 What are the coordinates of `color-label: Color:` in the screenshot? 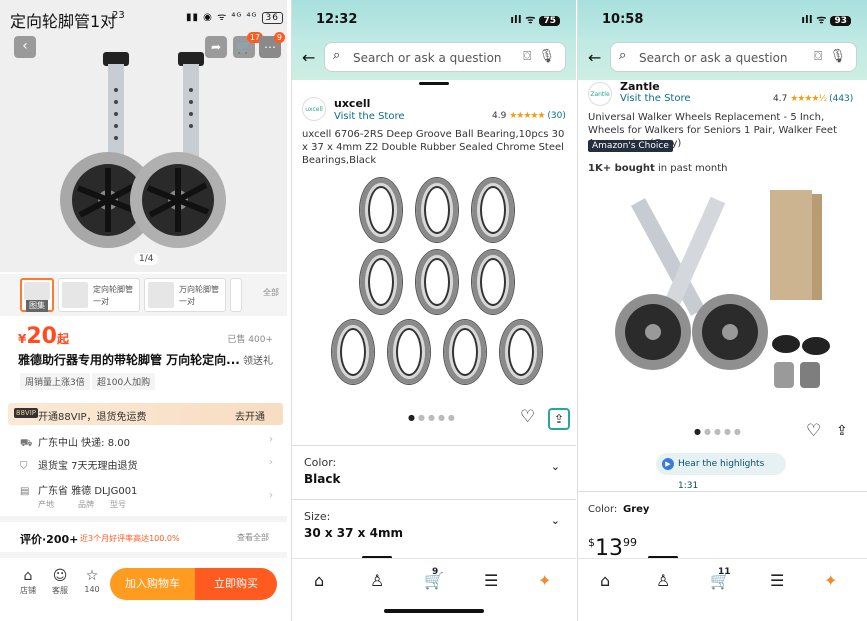 It's located at (603, 509).